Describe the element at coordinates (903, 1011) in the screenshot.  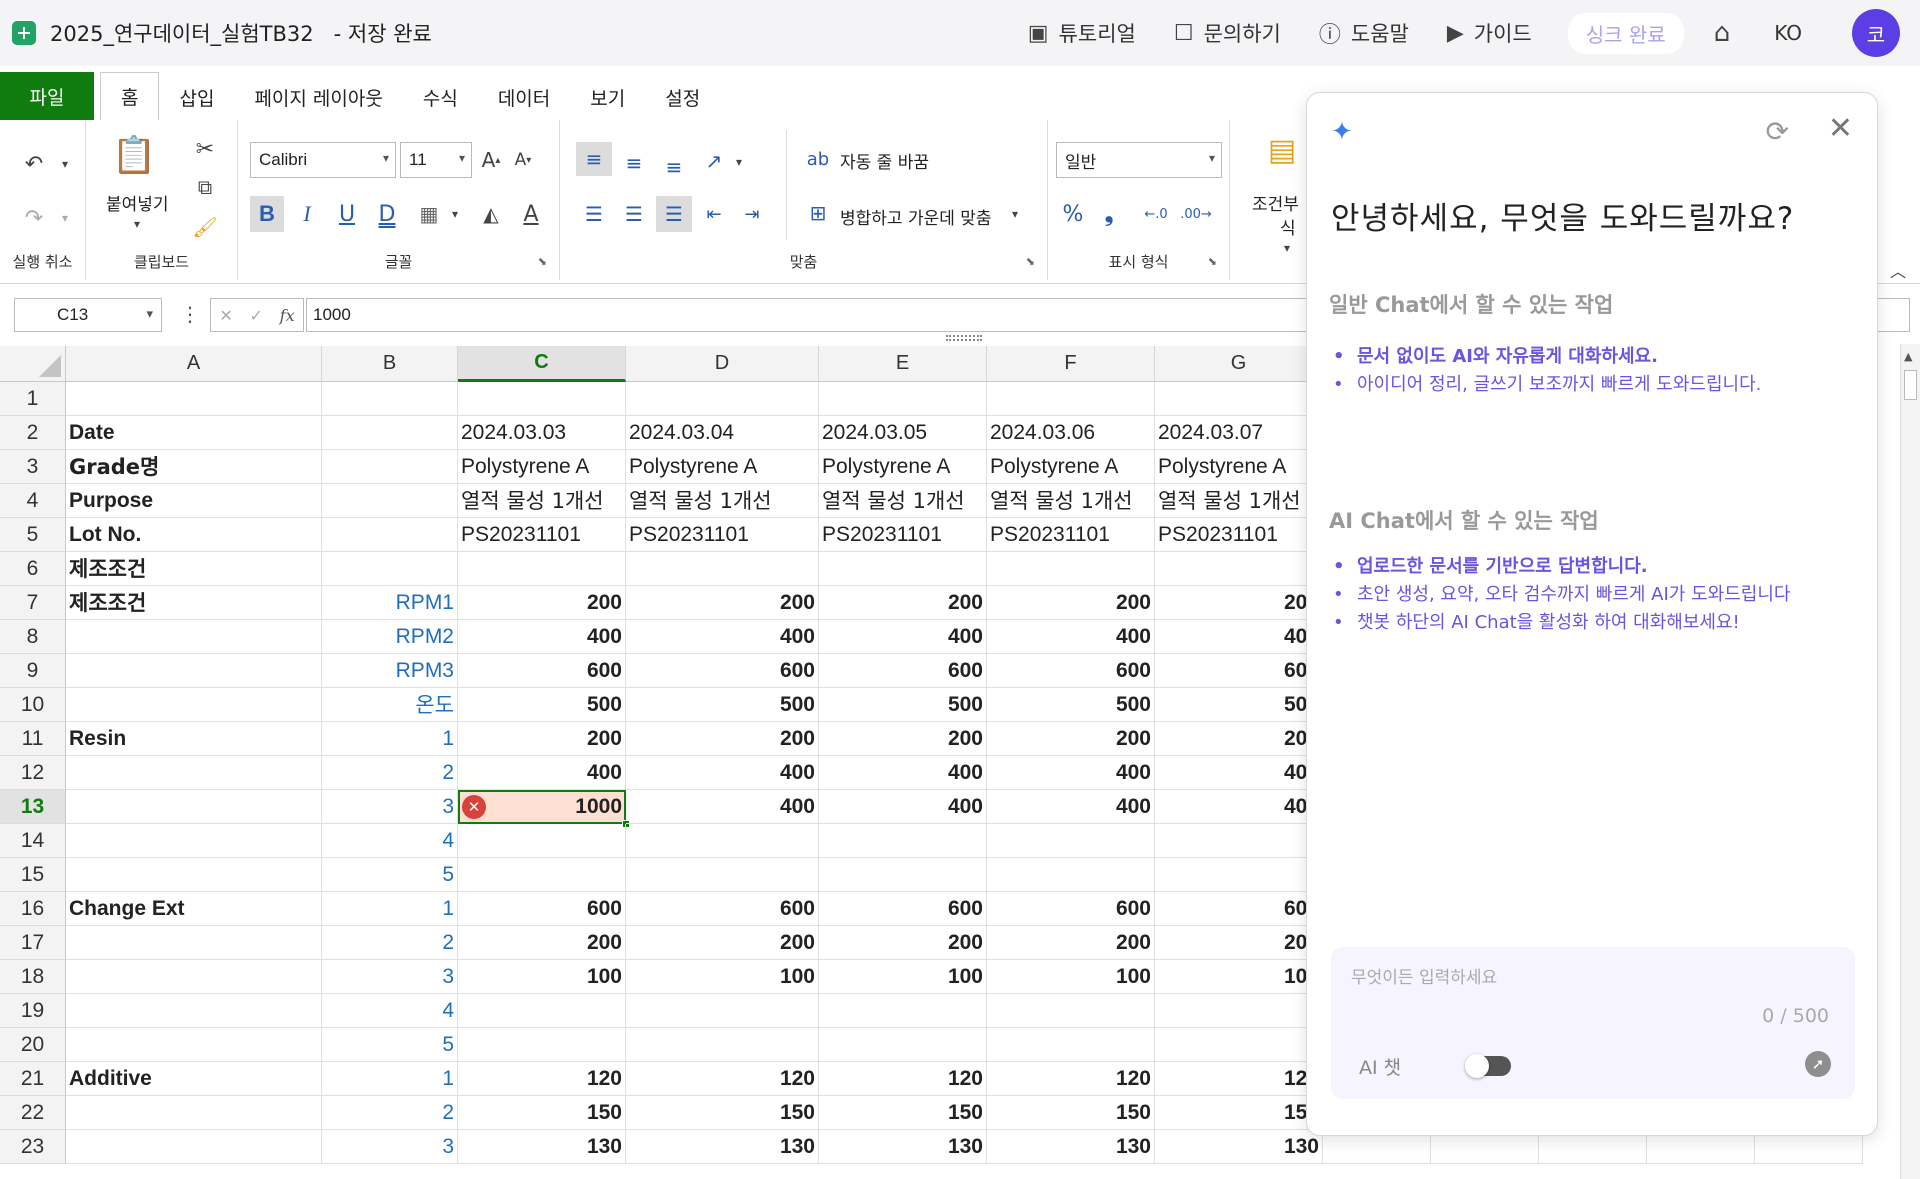
I see `cell-e19` at that location.